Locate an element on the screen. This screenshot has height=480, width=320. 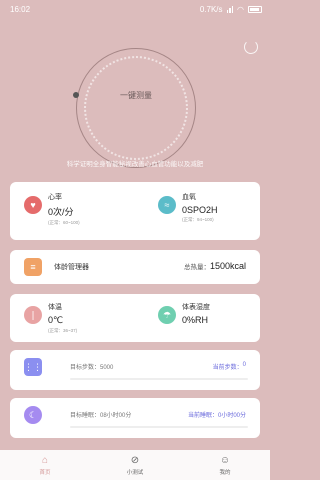
sleep-current-label: 当前睡眠： is located at coordinates (202, 416).